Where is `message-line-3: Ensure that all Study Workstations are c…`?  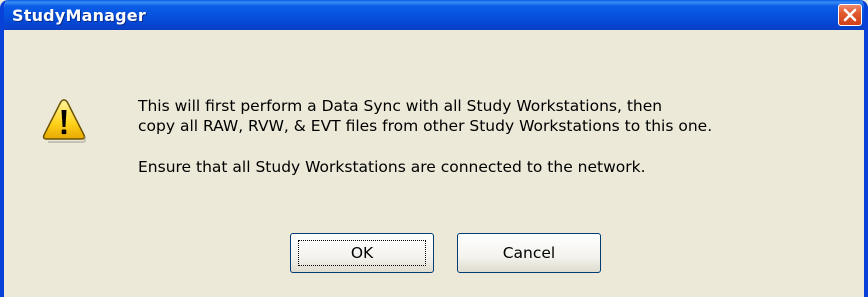
message-line-3: Ensure that all Study Workstations are c… is located at coordinates (392, 167).